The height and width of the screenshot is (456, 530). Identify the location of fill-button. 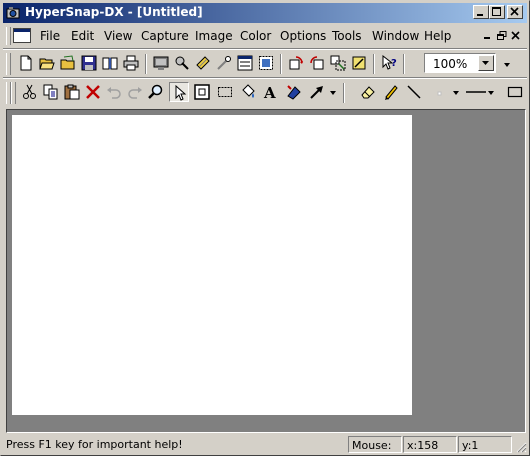
(248, 92).